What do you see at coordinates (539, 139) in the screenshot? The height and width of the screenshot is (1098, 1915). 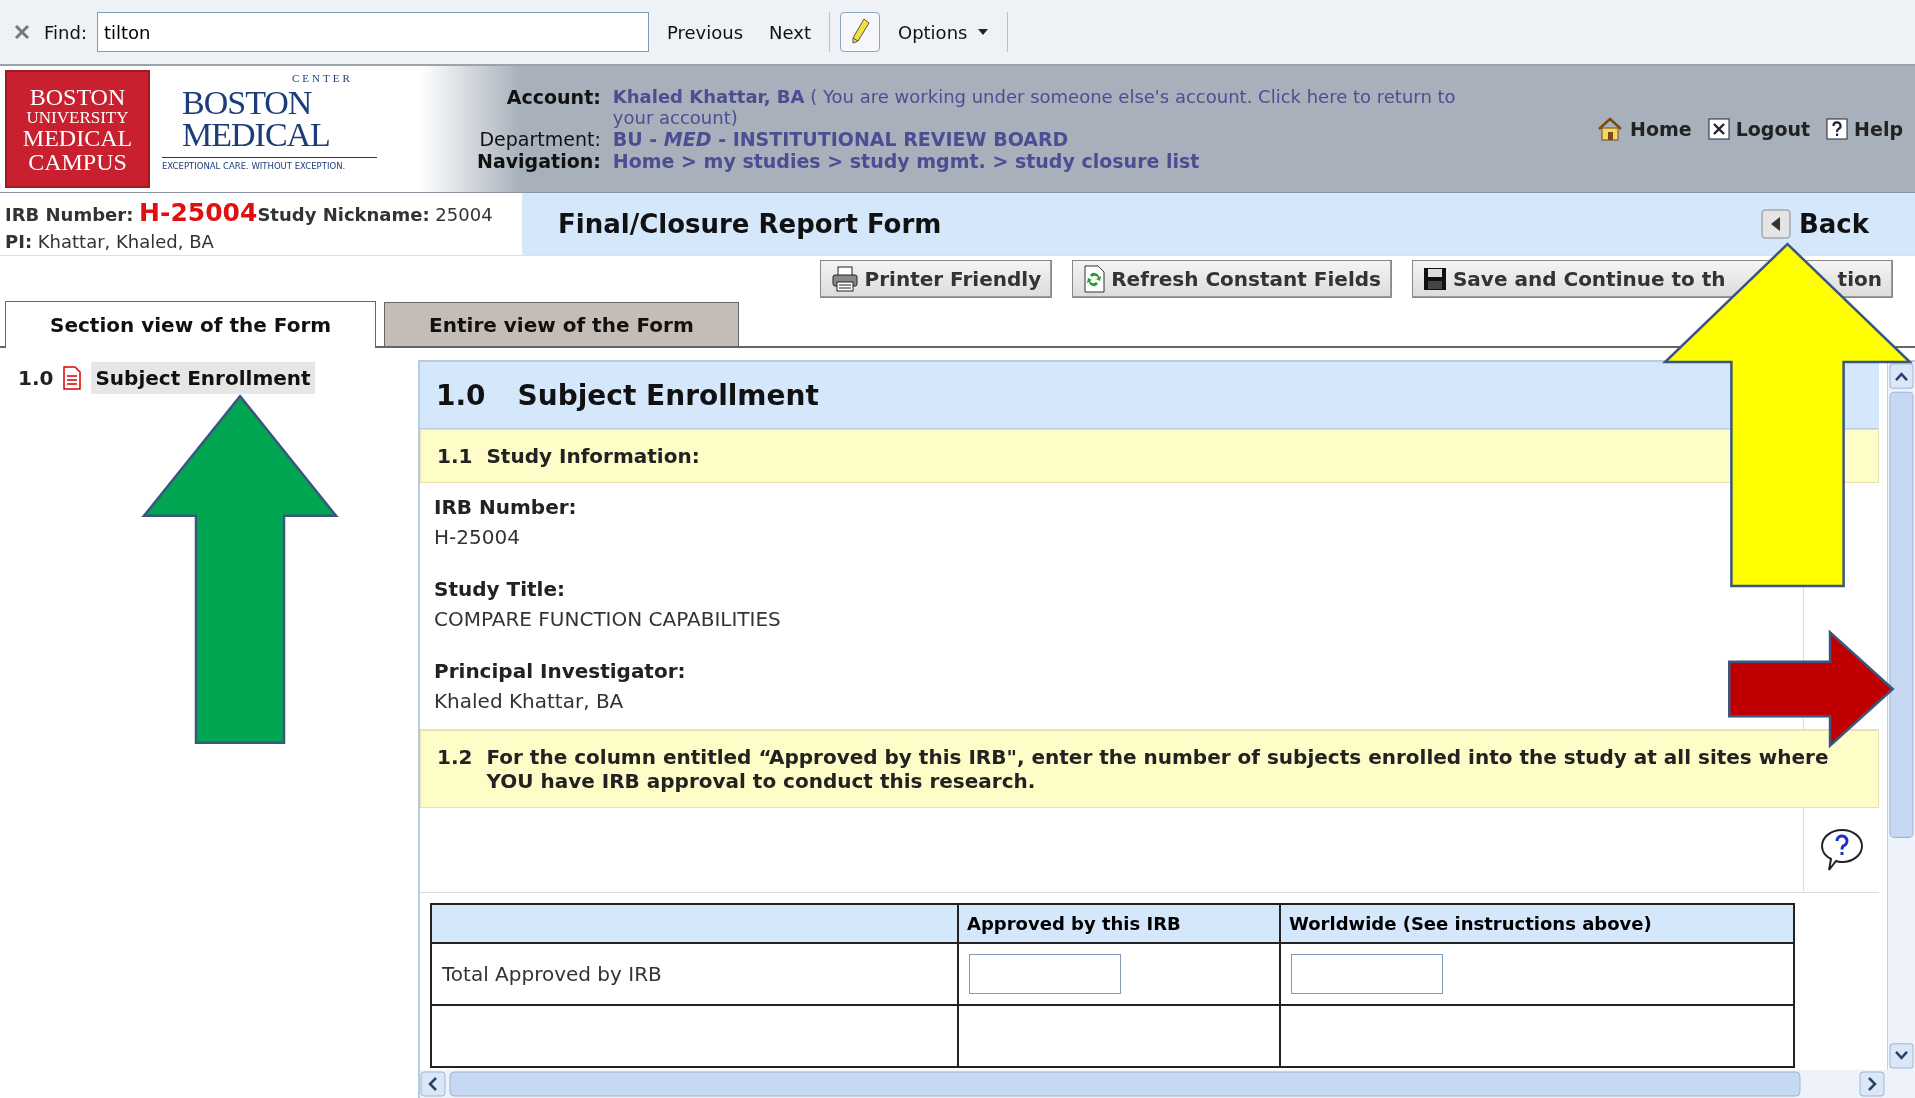 I see `department-label: Department:` at bounding box center [539, 139].